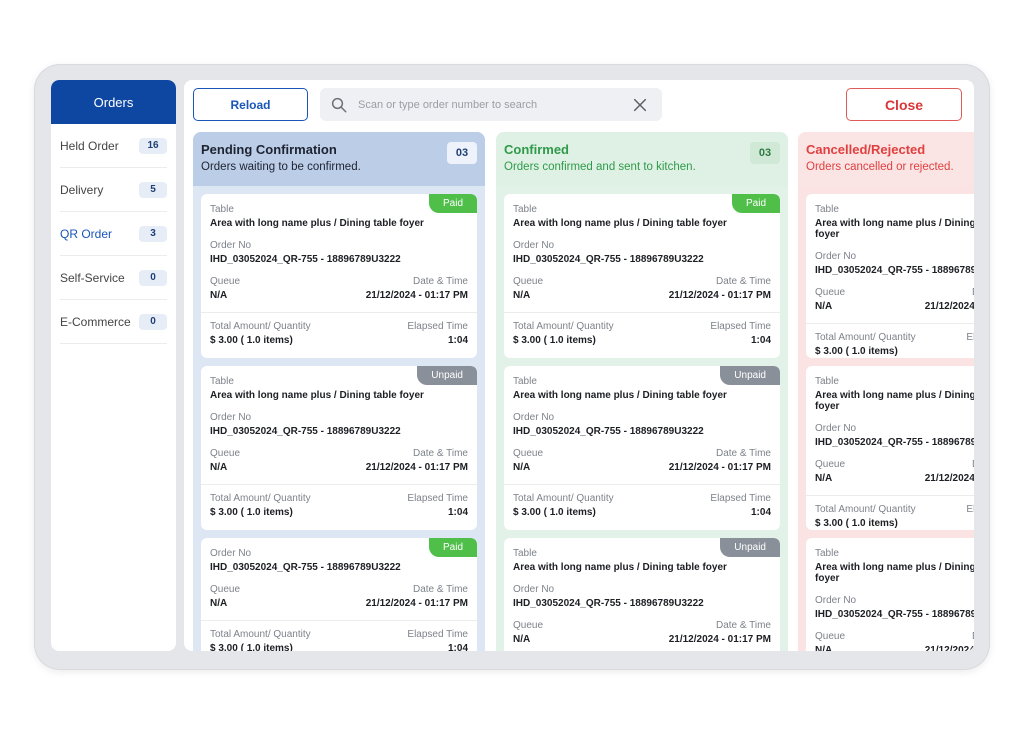  I want to click on search-input, so click(494, 104).